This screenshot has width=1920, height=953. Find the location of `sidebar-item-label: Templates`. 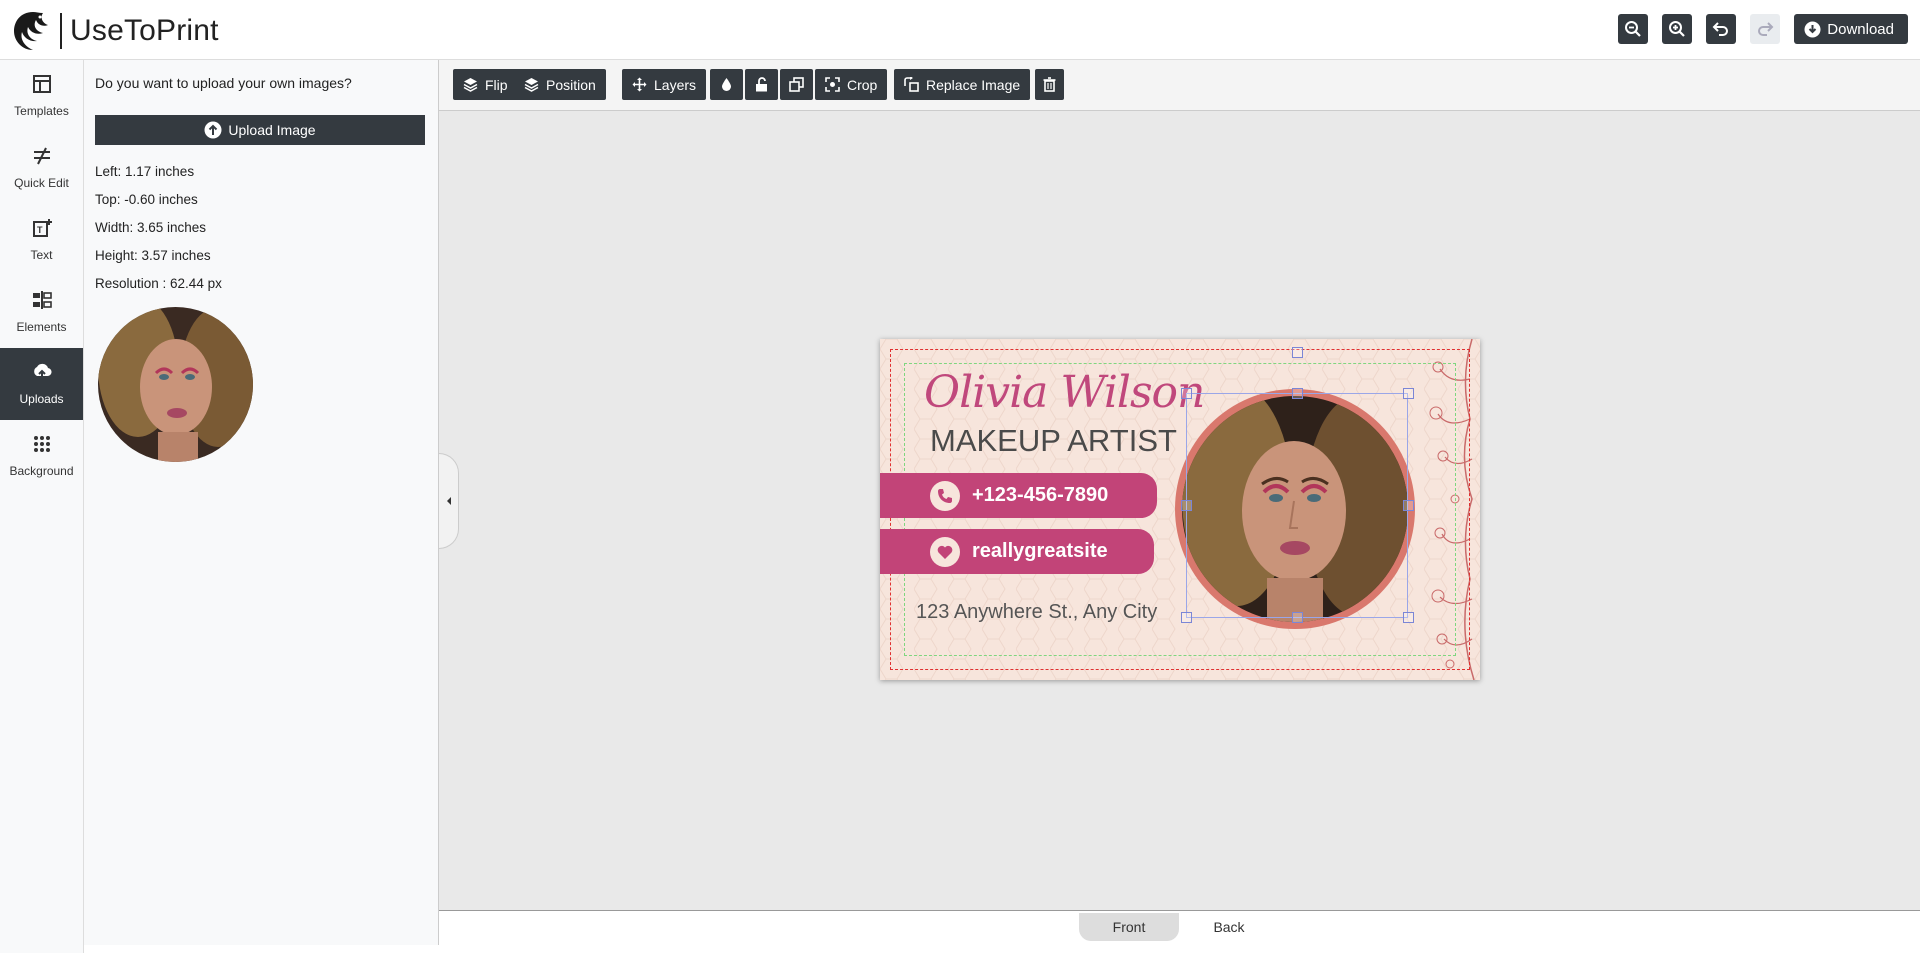

sidebar-item-label: Templates is located at coordinates (41, 111).